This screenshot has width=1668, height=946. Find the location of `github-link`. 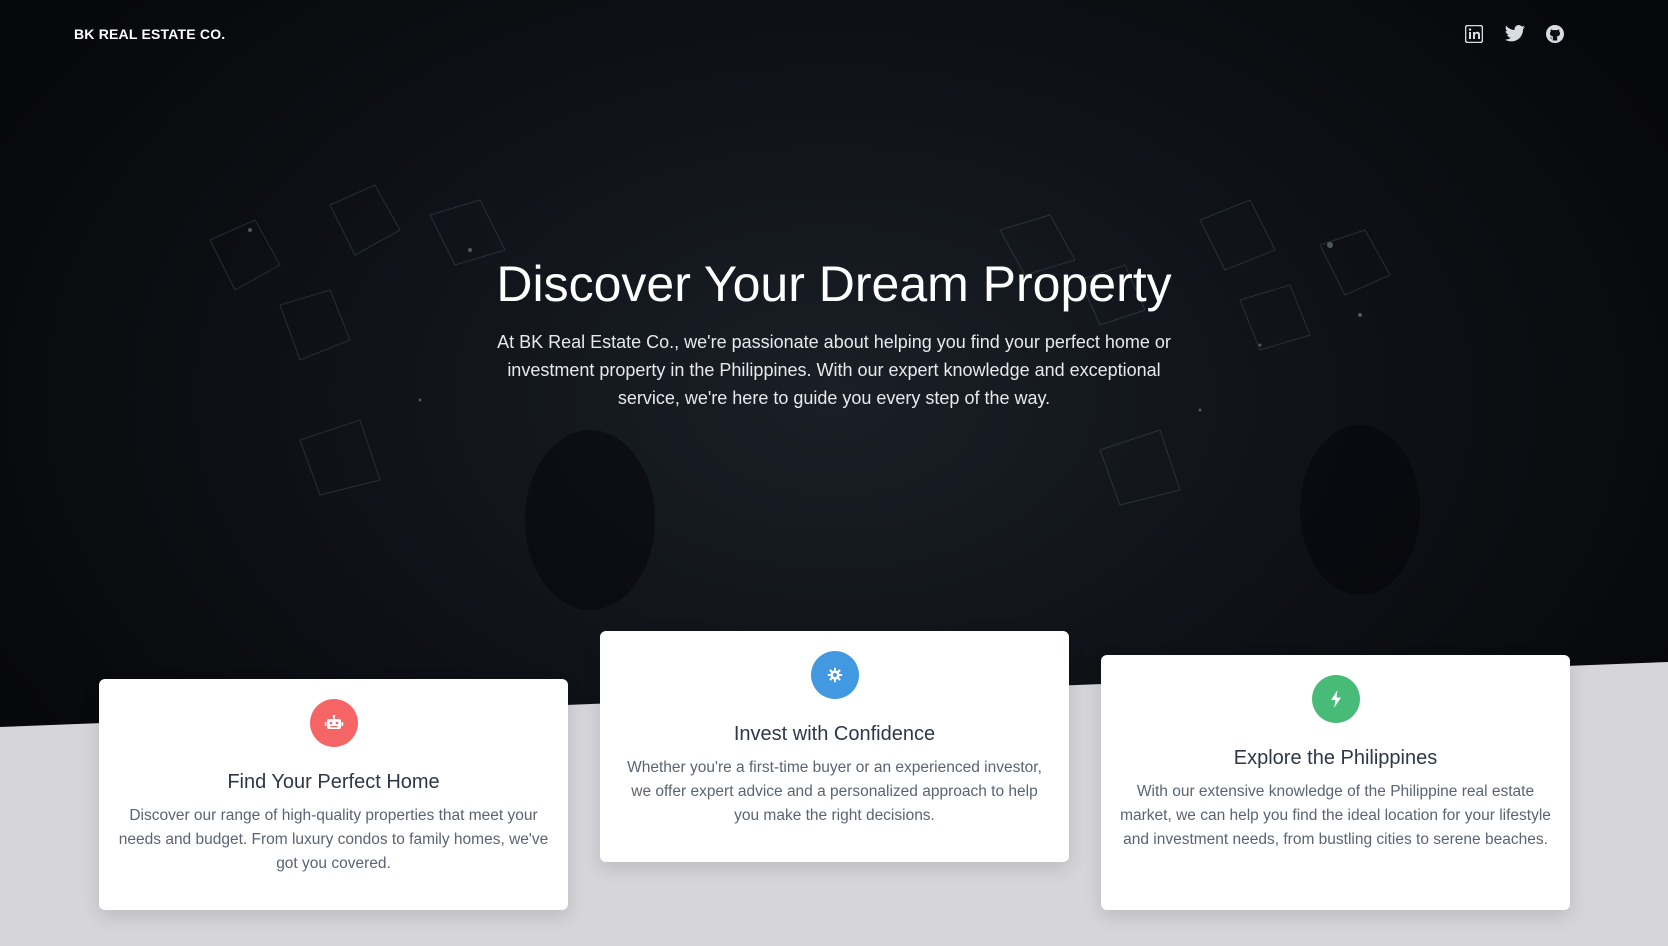

github-link is located at coordinates (1555, 34).